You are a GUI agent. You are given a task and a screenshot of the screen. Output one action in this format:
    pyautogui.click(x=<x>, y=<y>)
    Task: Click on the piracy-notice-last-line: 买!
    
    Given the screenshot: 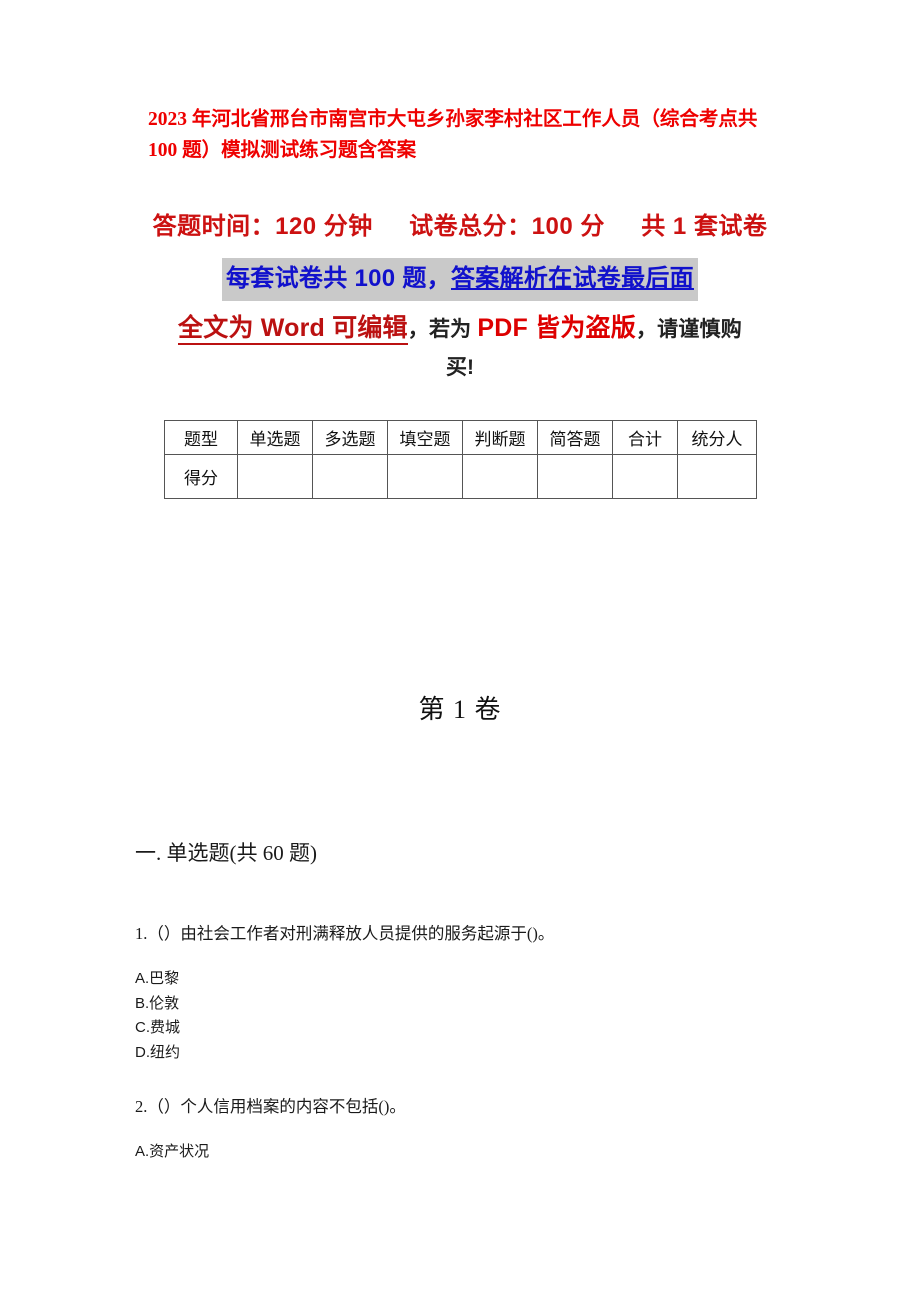 What is the action you would take?
    pyautogui.click(x=460, y=367)
    